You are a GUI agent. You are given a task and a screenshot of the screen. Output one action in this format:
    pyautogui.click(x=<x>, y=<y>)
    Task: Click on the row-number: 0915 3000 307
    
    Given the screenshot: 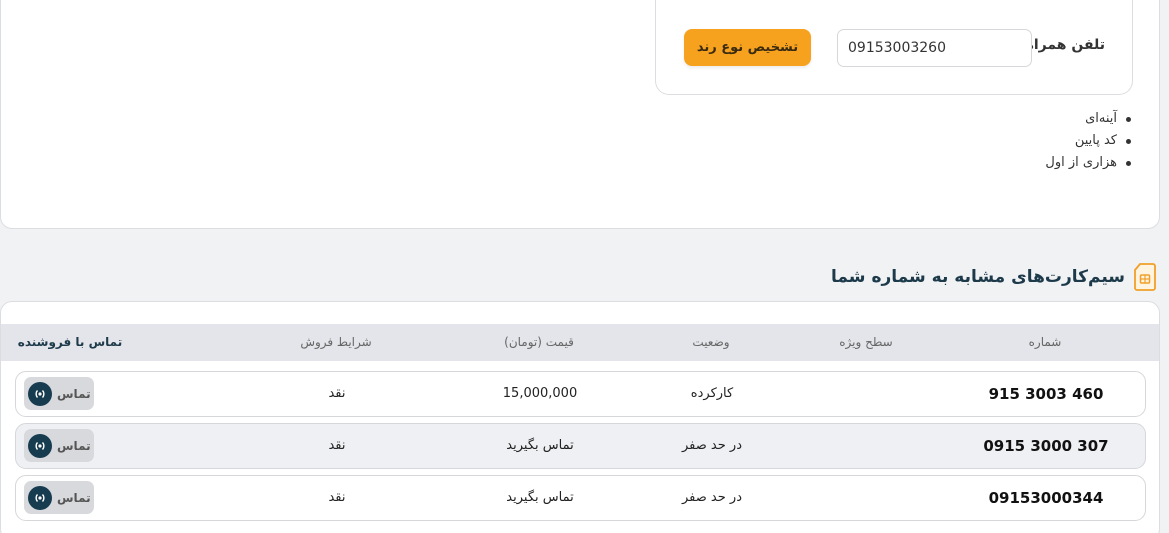 What is the action you would take?
    pyautogui.click(x=1046, y=446)
    